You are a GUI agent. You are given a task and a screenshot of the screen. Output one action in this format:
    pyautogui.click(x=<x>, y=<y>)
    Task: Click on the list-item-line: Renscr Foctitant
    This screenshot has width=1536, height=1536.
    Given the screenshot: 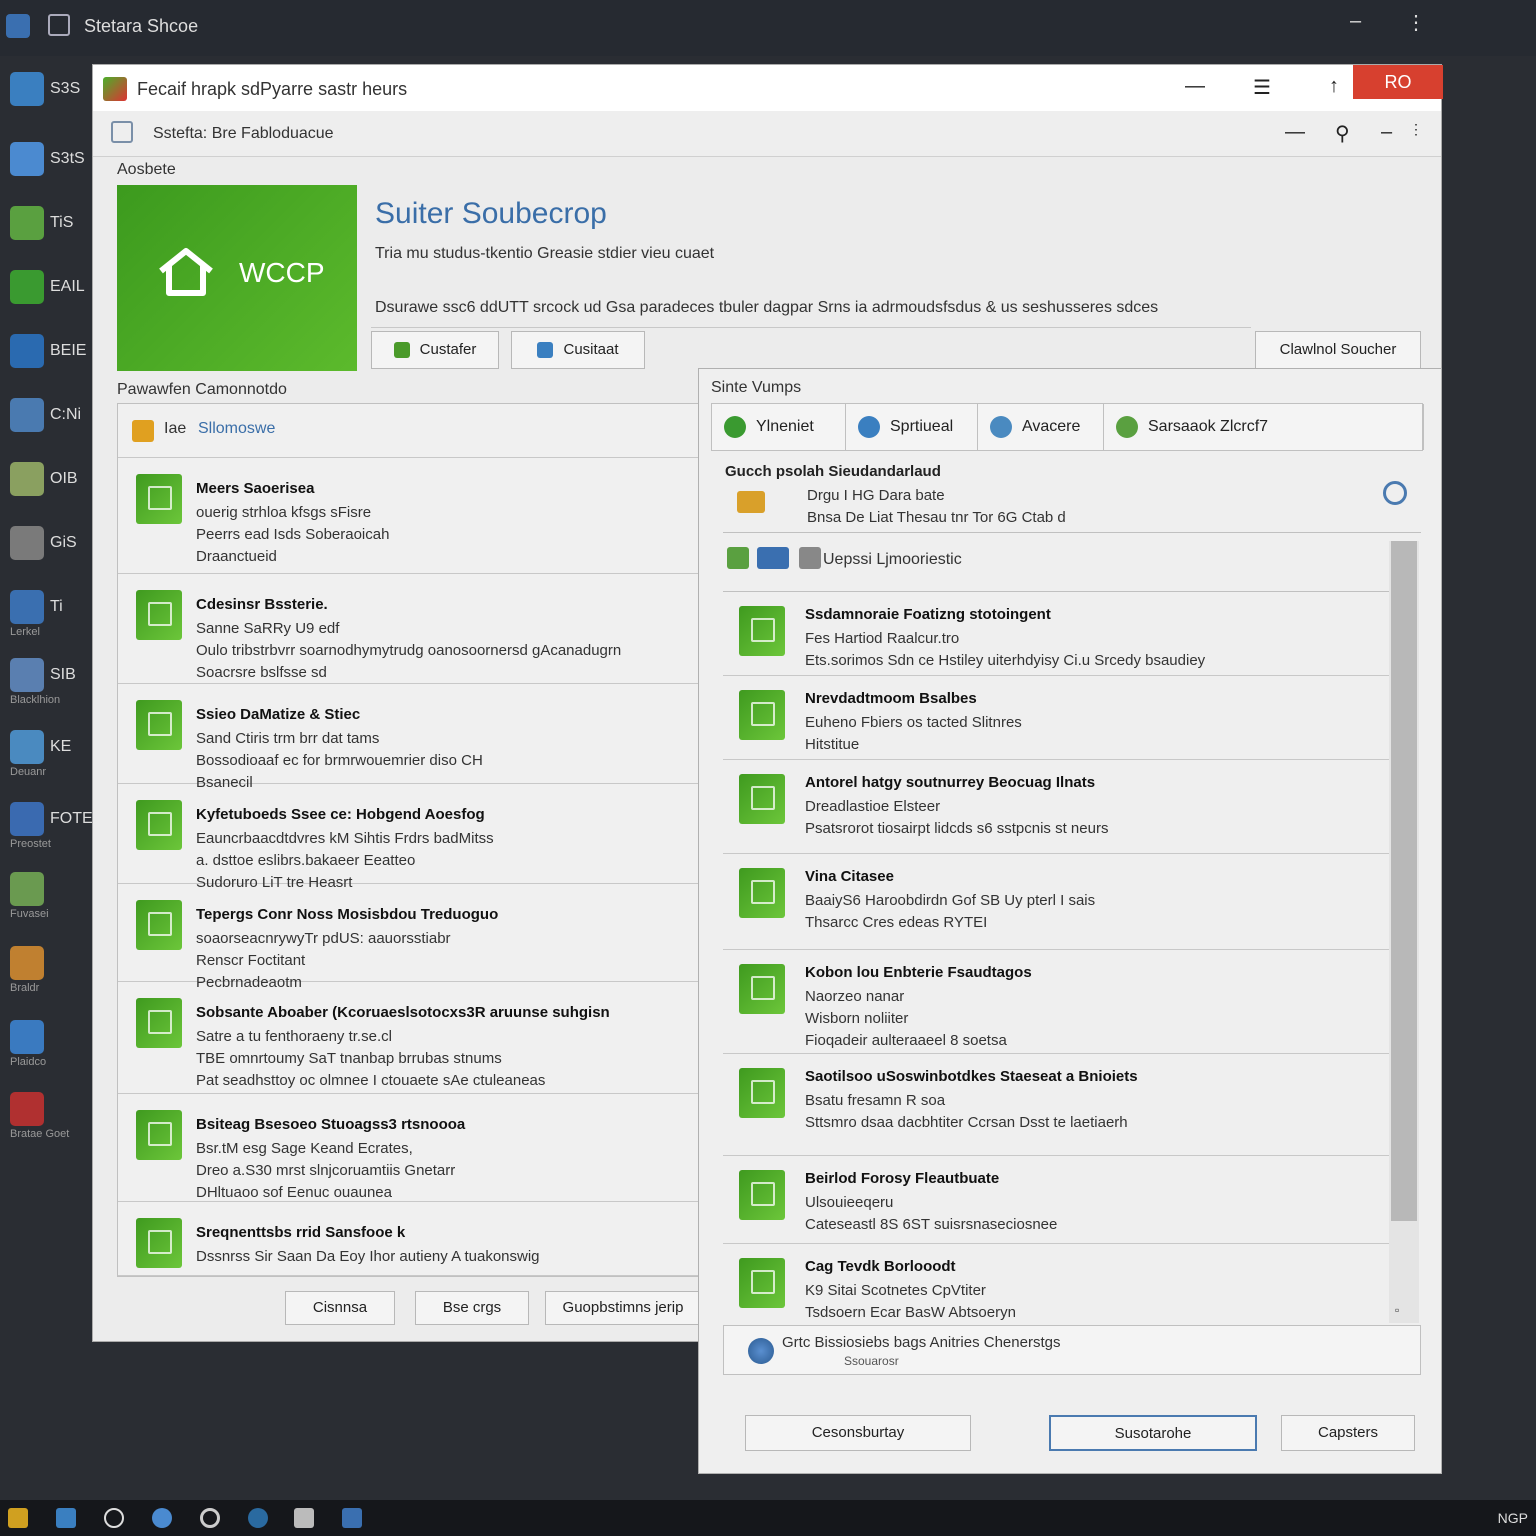 What is the action you would take?
    pyautogui.click(x=251, y=960)
    